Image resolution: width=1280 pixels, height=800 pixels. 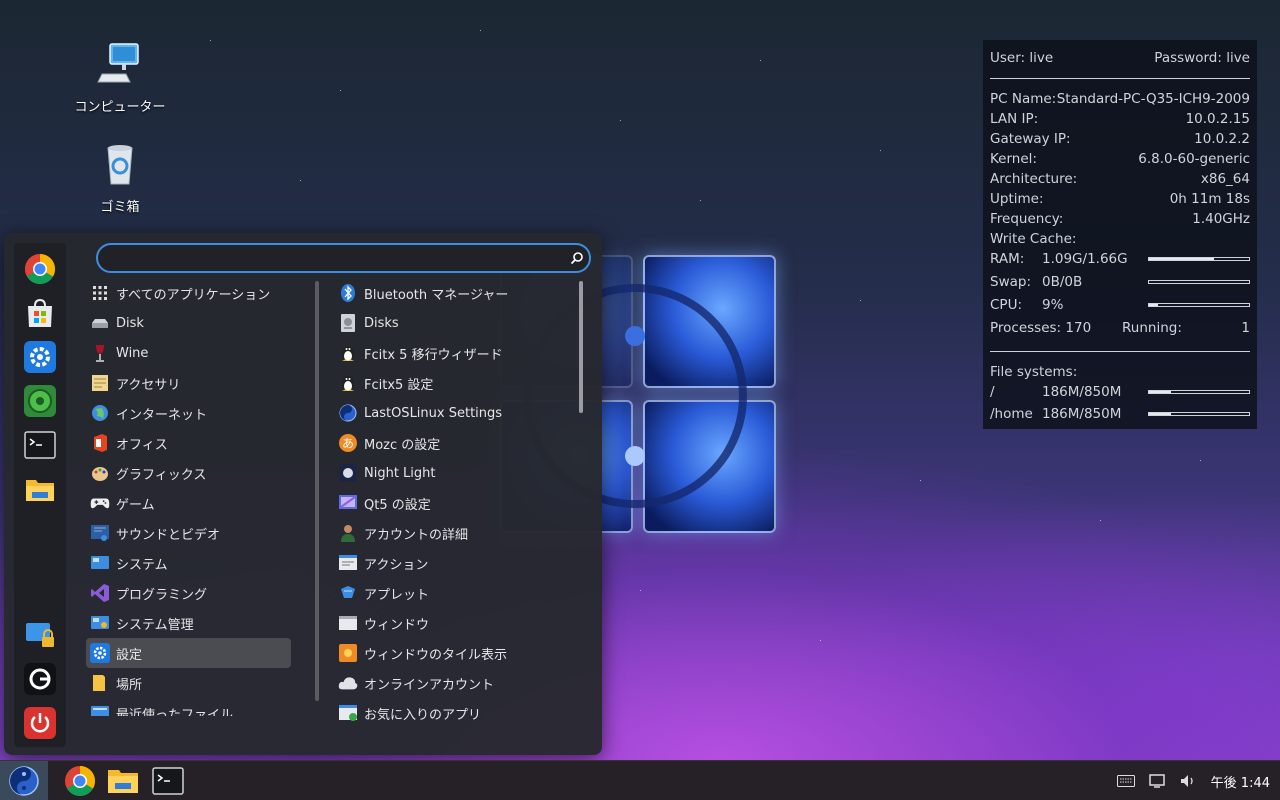 What do you see at coordinates (40, 401) in the screenshot?
I see `disk-utility-icon` at bounding box center [40, 401].